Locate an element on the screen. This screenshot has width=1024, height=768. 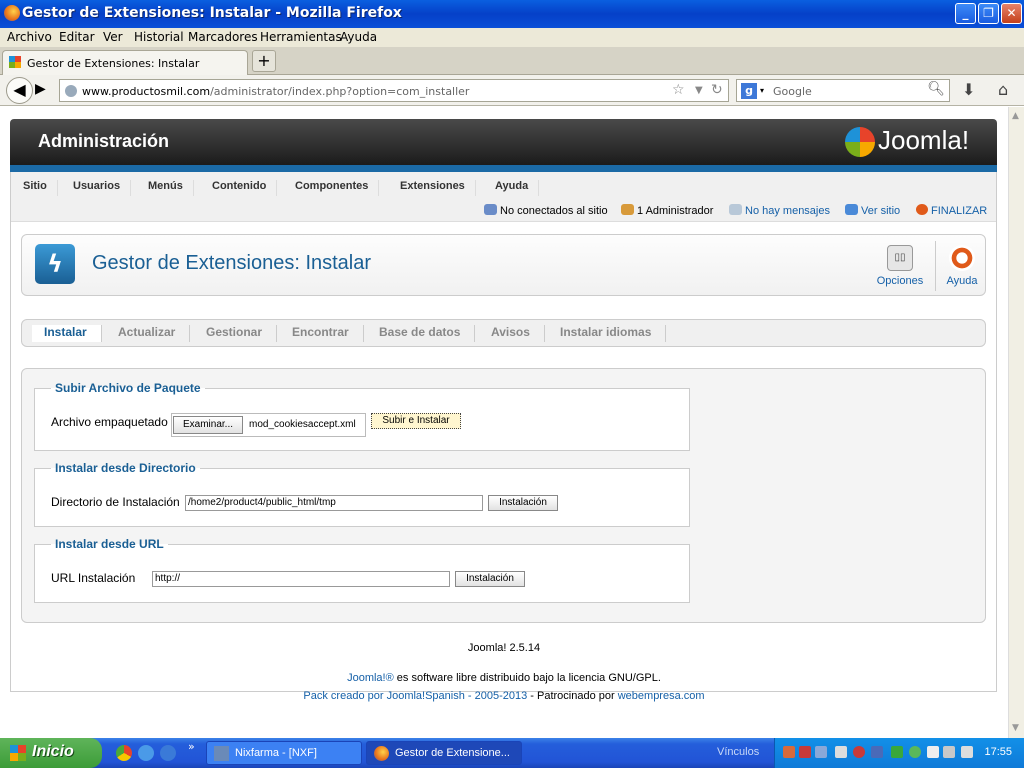
status-admins: 1 Administrador is located at coordinates (667, 210).